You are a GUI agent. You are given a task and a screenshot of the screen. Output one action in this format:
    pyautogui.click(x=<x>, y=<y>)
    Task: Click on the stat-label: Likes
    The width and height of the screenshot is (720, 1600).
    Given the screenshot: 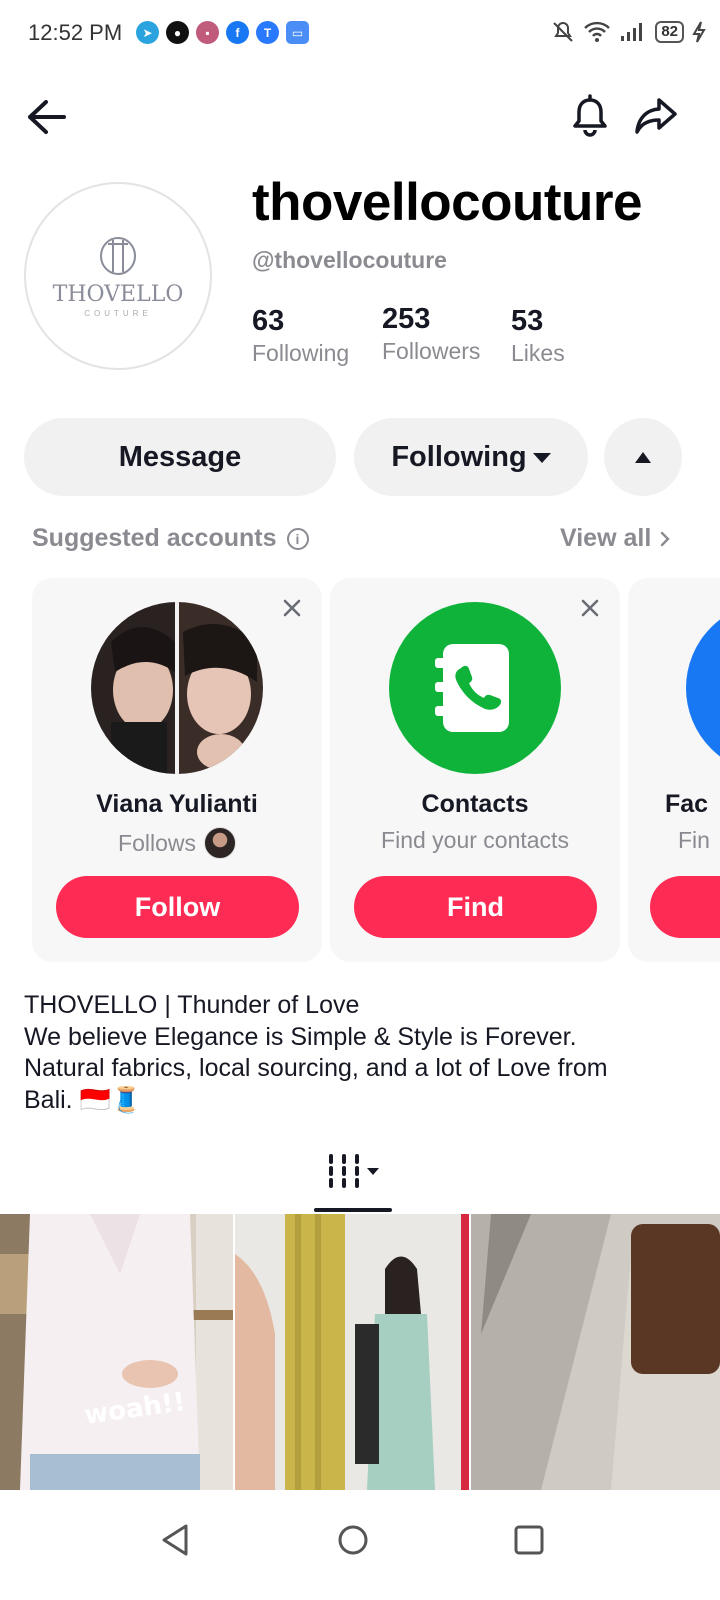 What is the action you would take?
    pyautogui.click(x=538, y=353)
    